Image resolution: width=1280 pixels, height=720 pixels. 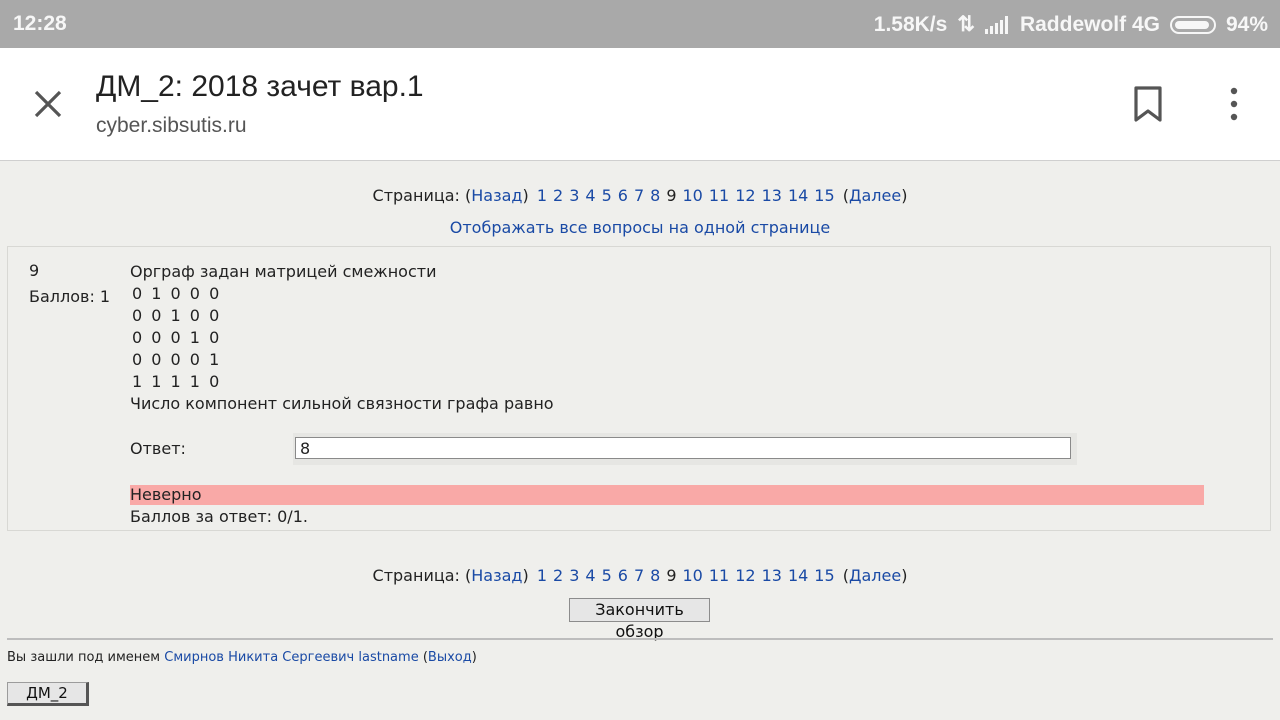 I want to click on show-all-link: Отображать все вопросы на одной странице, so click(x=640, y=227).